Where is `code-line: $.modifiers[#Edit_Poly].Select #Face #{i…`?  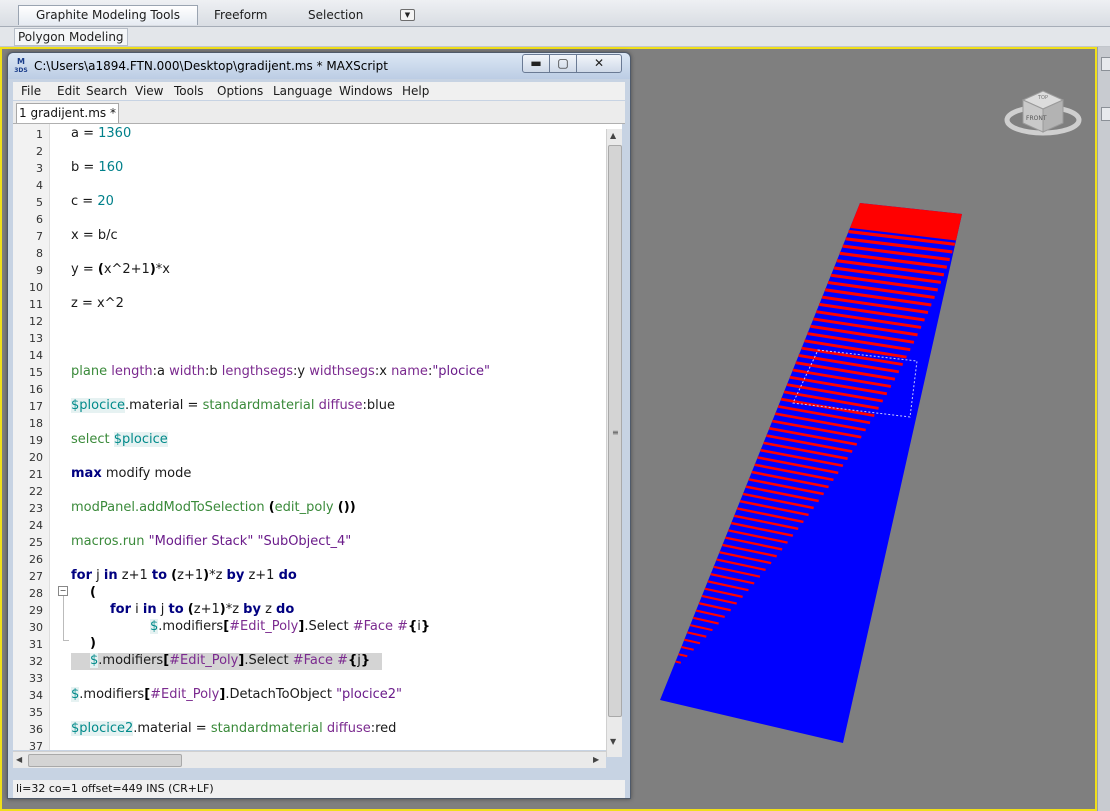 code-line: $.modifiers[#Edit_Poly].Select #Face #{i… is located at coordinates (290, 626).